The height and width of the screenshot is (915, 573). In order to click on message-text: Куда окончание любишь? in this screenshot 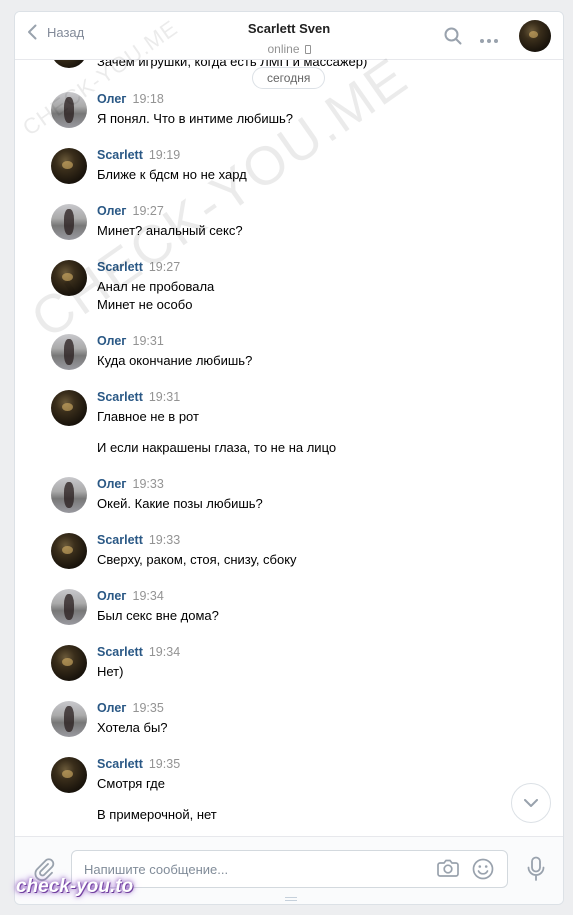, I will do `click(175, 360)`.